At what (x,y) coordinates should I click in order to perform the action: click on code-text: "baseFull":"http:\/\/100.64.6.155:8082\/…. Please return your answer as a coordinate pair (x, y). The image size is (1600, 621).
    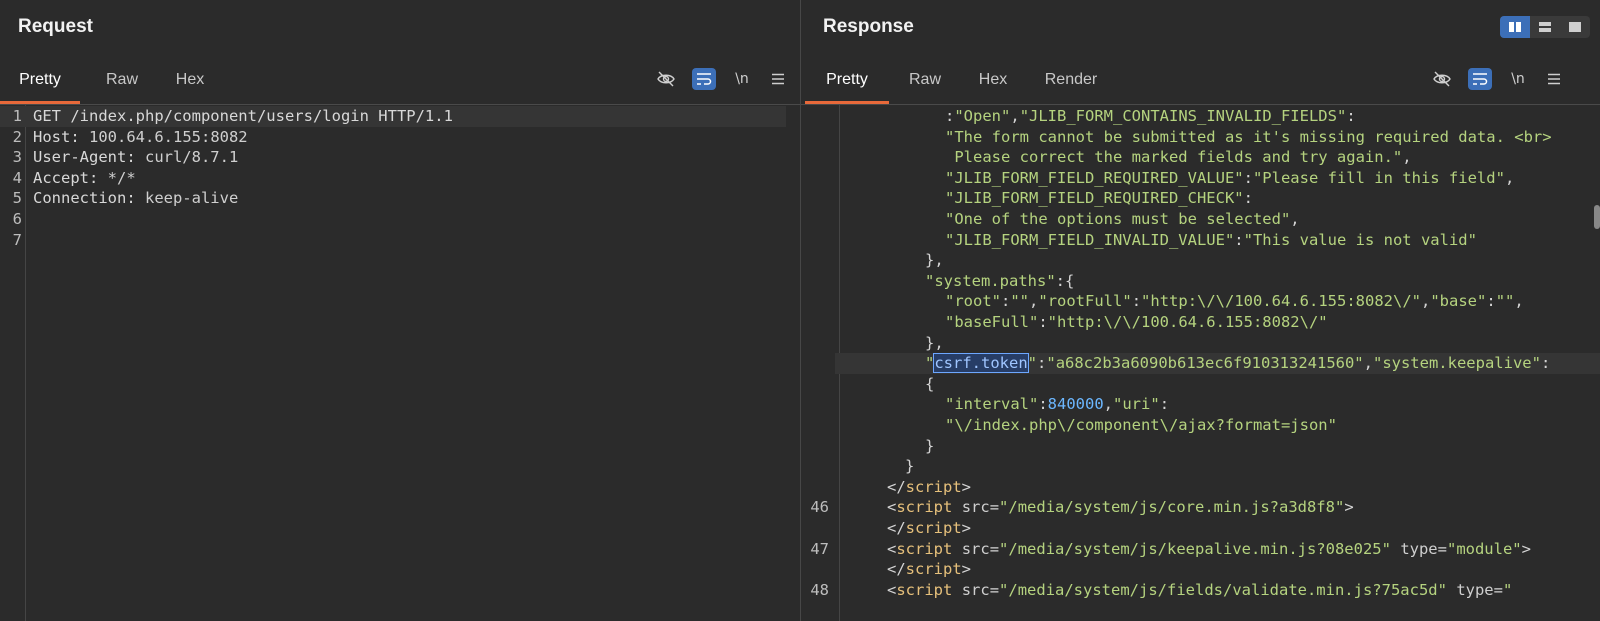
    Looking at the image, I should click on (1136, 322).